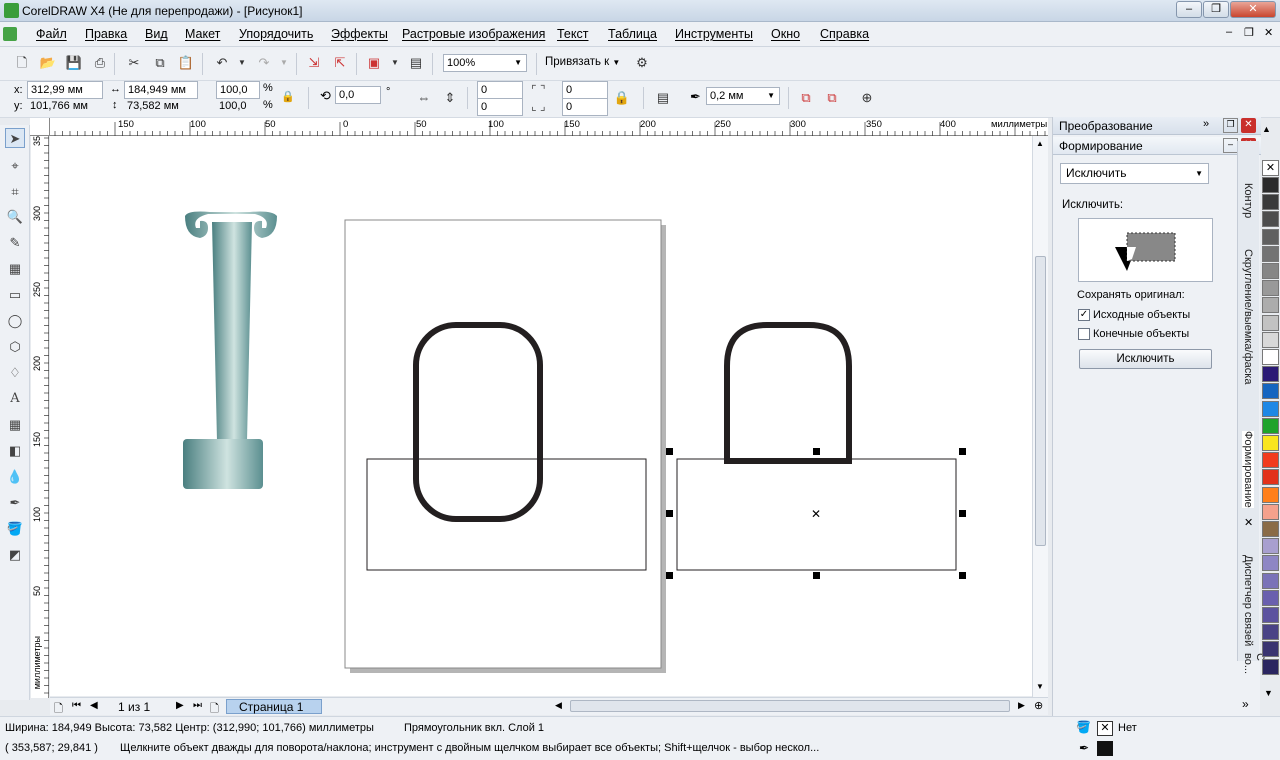  Describe the element at coordinates (15, 166) in the screenshot. I see `shape-tool-icon: ⌖` at that location.